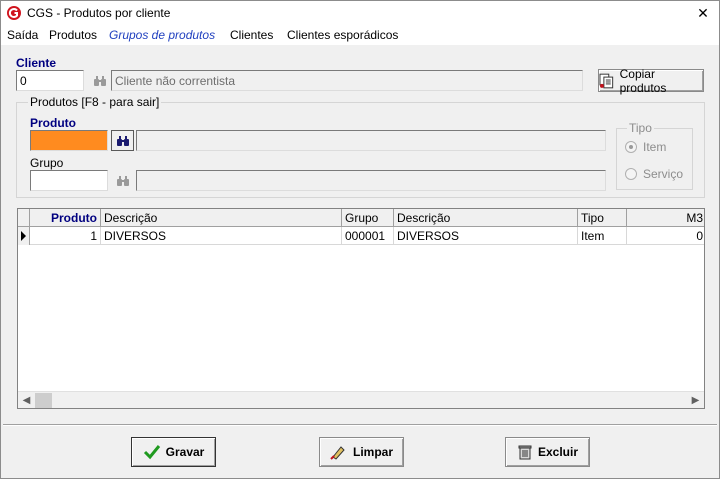 This screenshot has height=479, width=720. I want to click on close-button: ✕, so click(703, 13).